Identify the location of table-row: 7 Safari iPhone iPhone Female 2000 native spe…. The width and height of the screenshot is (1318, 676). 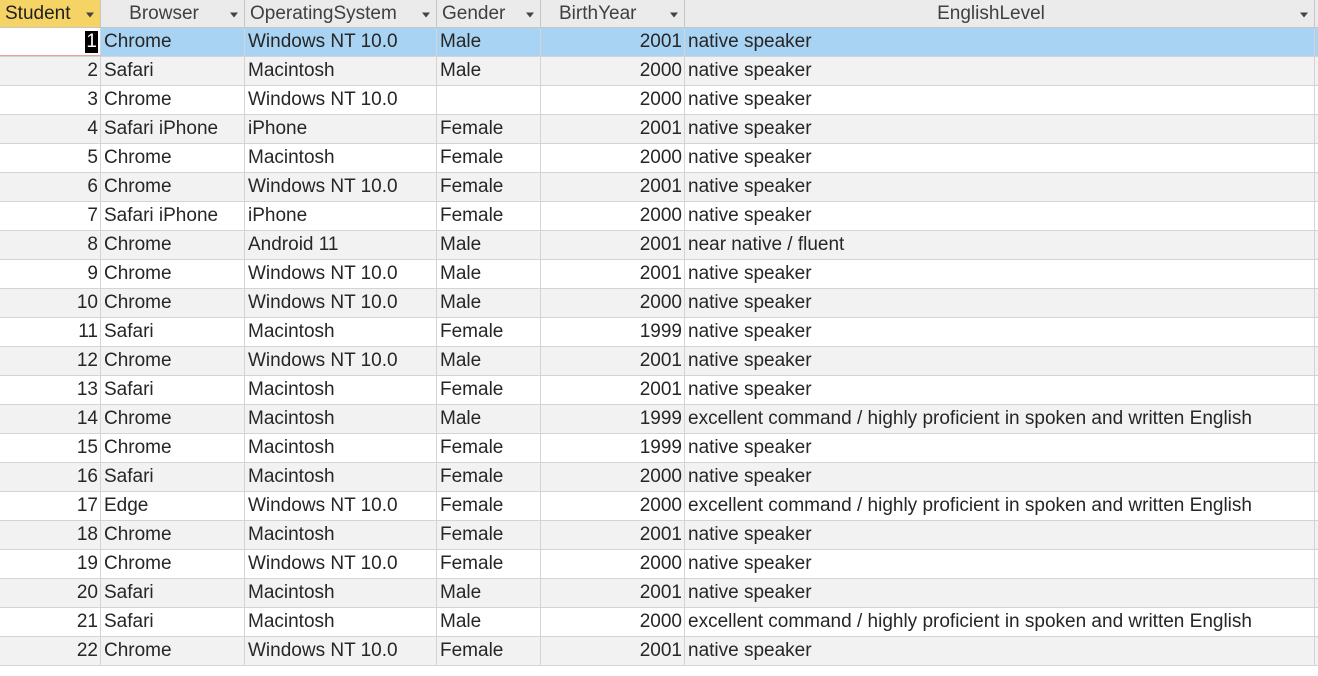
(659, 216).